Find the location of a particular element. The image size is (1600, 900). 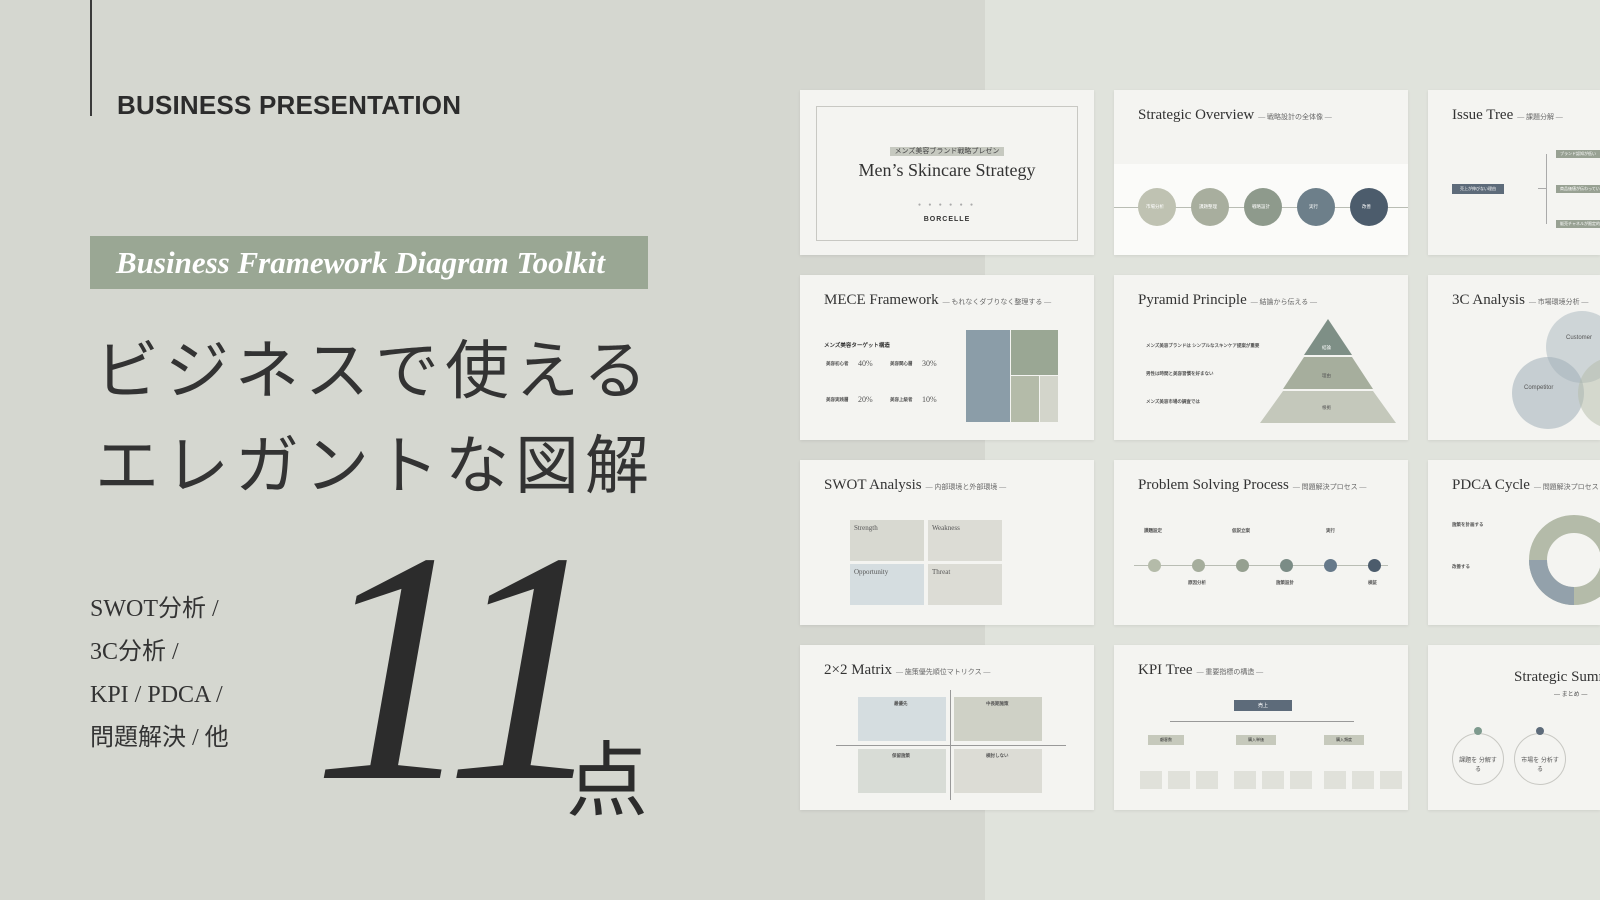

cover-dots: ● ● ● ● ● ● is located at coordinates (947, 205).